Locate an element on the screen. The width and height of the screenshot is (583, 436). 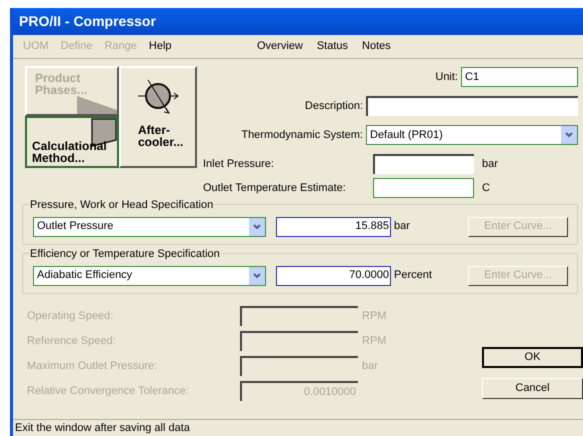
unit-label: Percent is located at coordinates (413, 276).